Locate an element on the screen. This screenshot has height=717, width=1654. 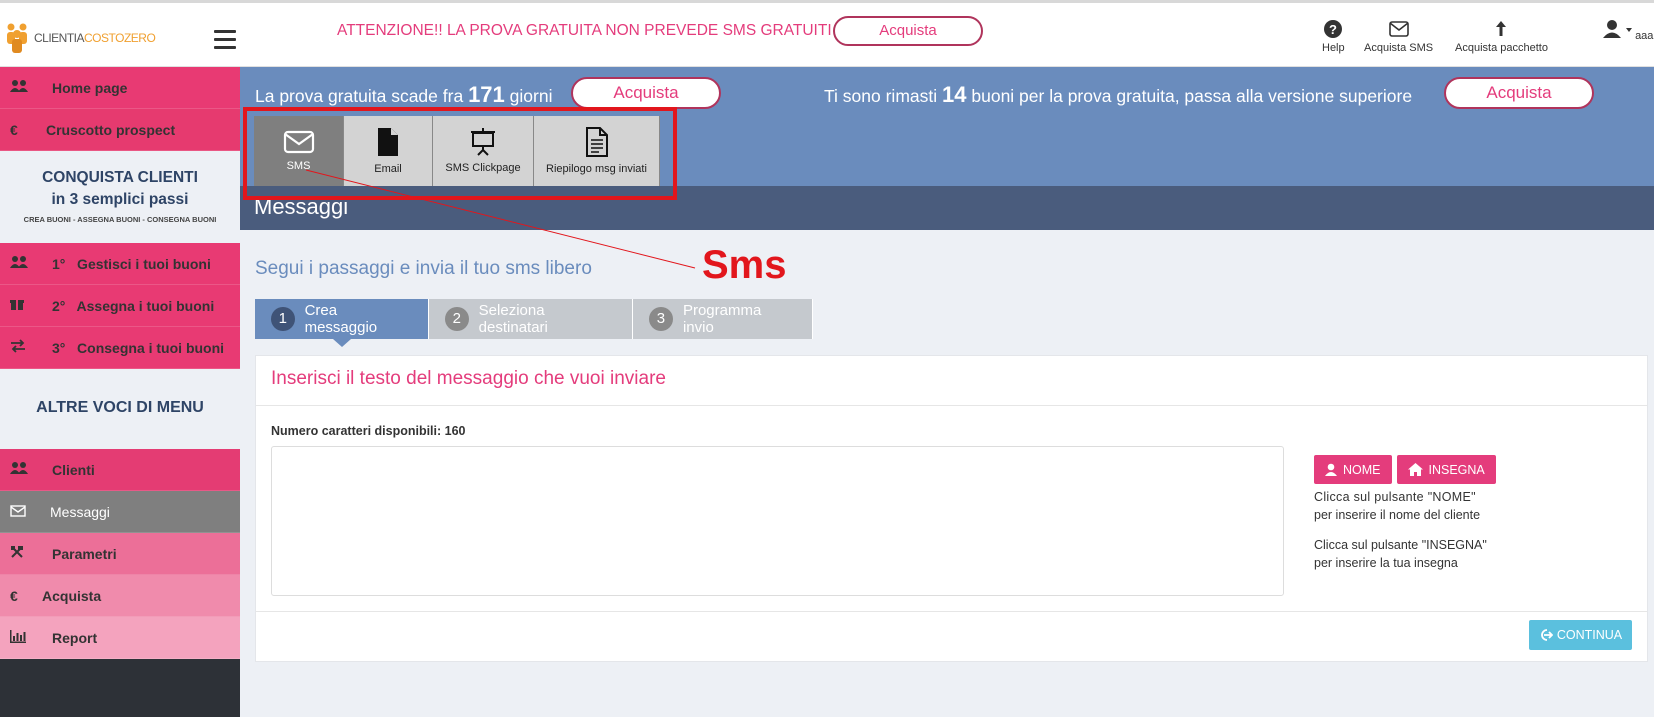
sidebar-item-assegna: 2° Assegna i tuoi buoni is located at coordinates (120, 306).